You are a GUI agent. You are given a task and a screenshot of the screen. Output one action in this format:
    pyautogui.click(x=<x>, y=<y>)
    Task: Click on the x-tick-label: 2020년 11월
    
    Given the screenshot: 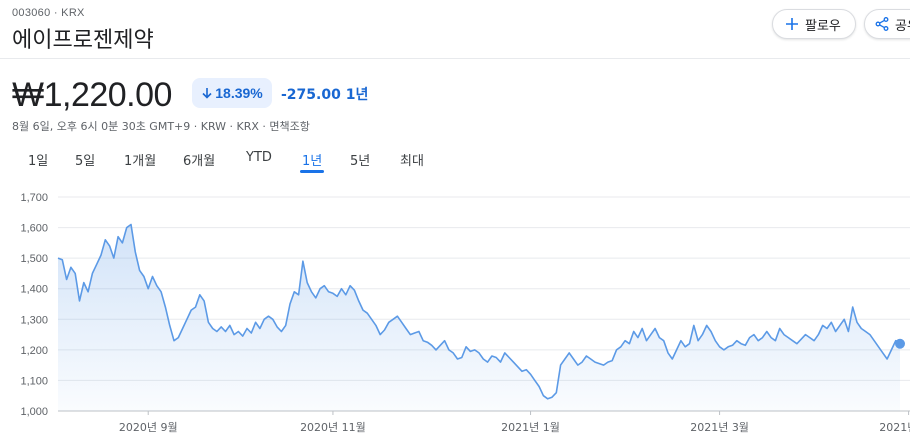 What is the action you would take?
    pyautogui.click(x=333, y=427)
    